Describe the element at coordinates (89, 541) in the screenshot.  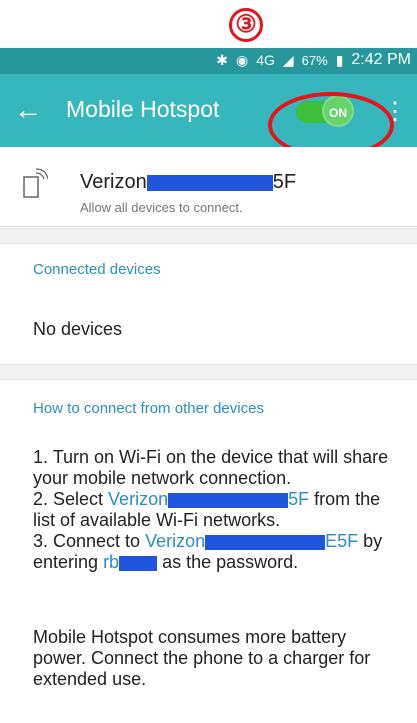
I see `step3-text-a: 3. Connect to` at that location.